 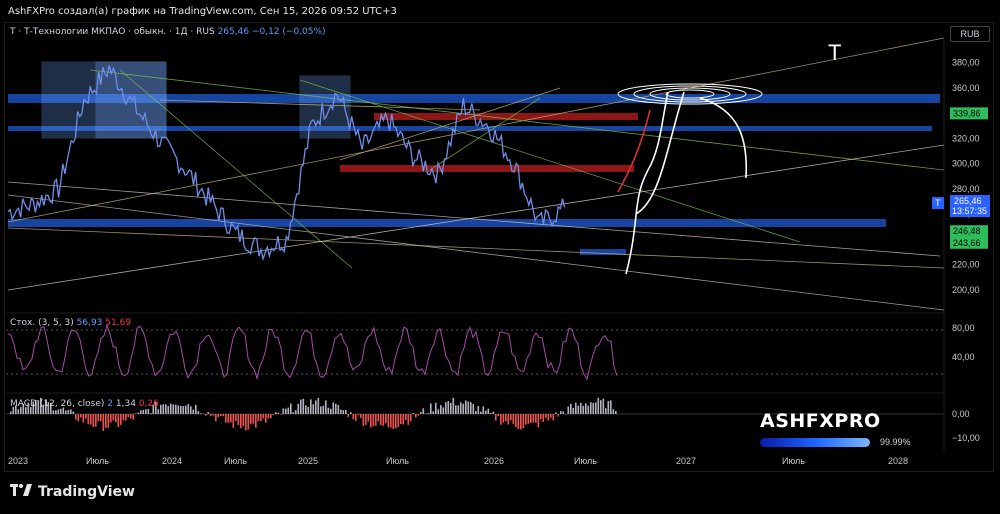 I want to click on macd-legend: MACD (12, 26, close) 2 1,34 0,26, so click(x=84, y=404).